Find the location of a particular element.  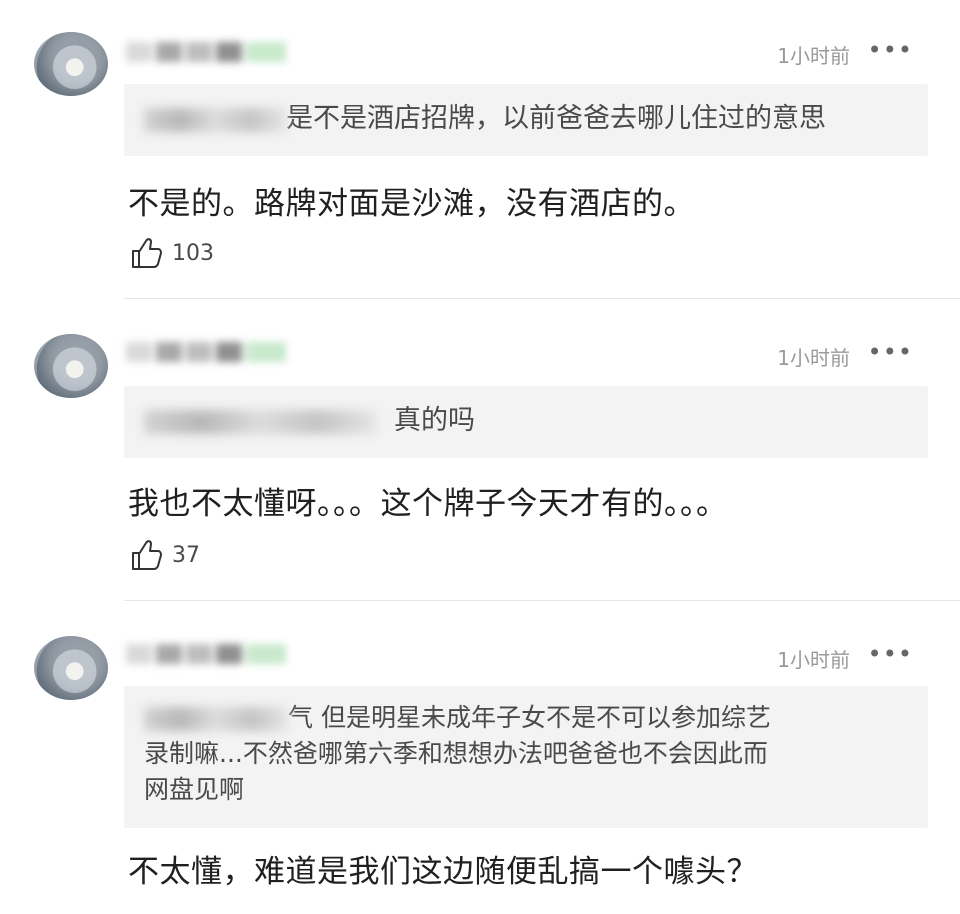

quote-text: 真的吗 is located at coordinates (434, 420).